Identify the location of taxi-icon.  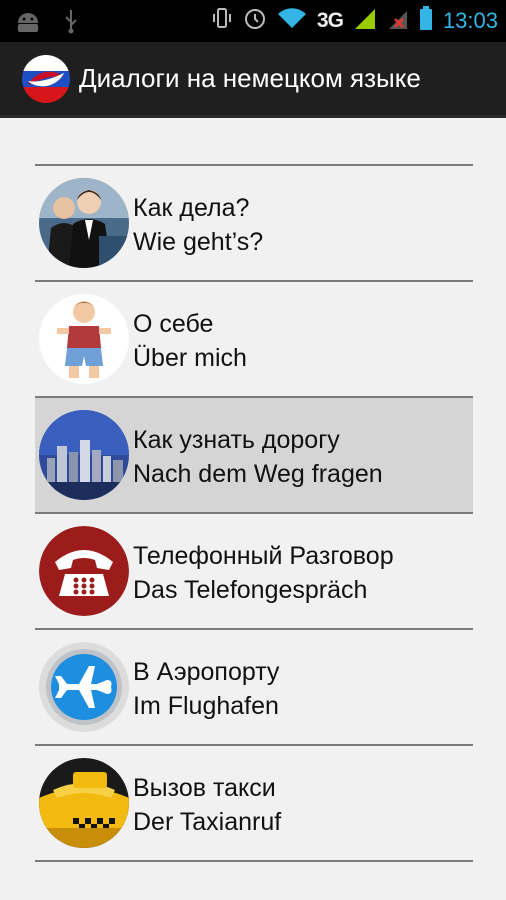
(84, 803).